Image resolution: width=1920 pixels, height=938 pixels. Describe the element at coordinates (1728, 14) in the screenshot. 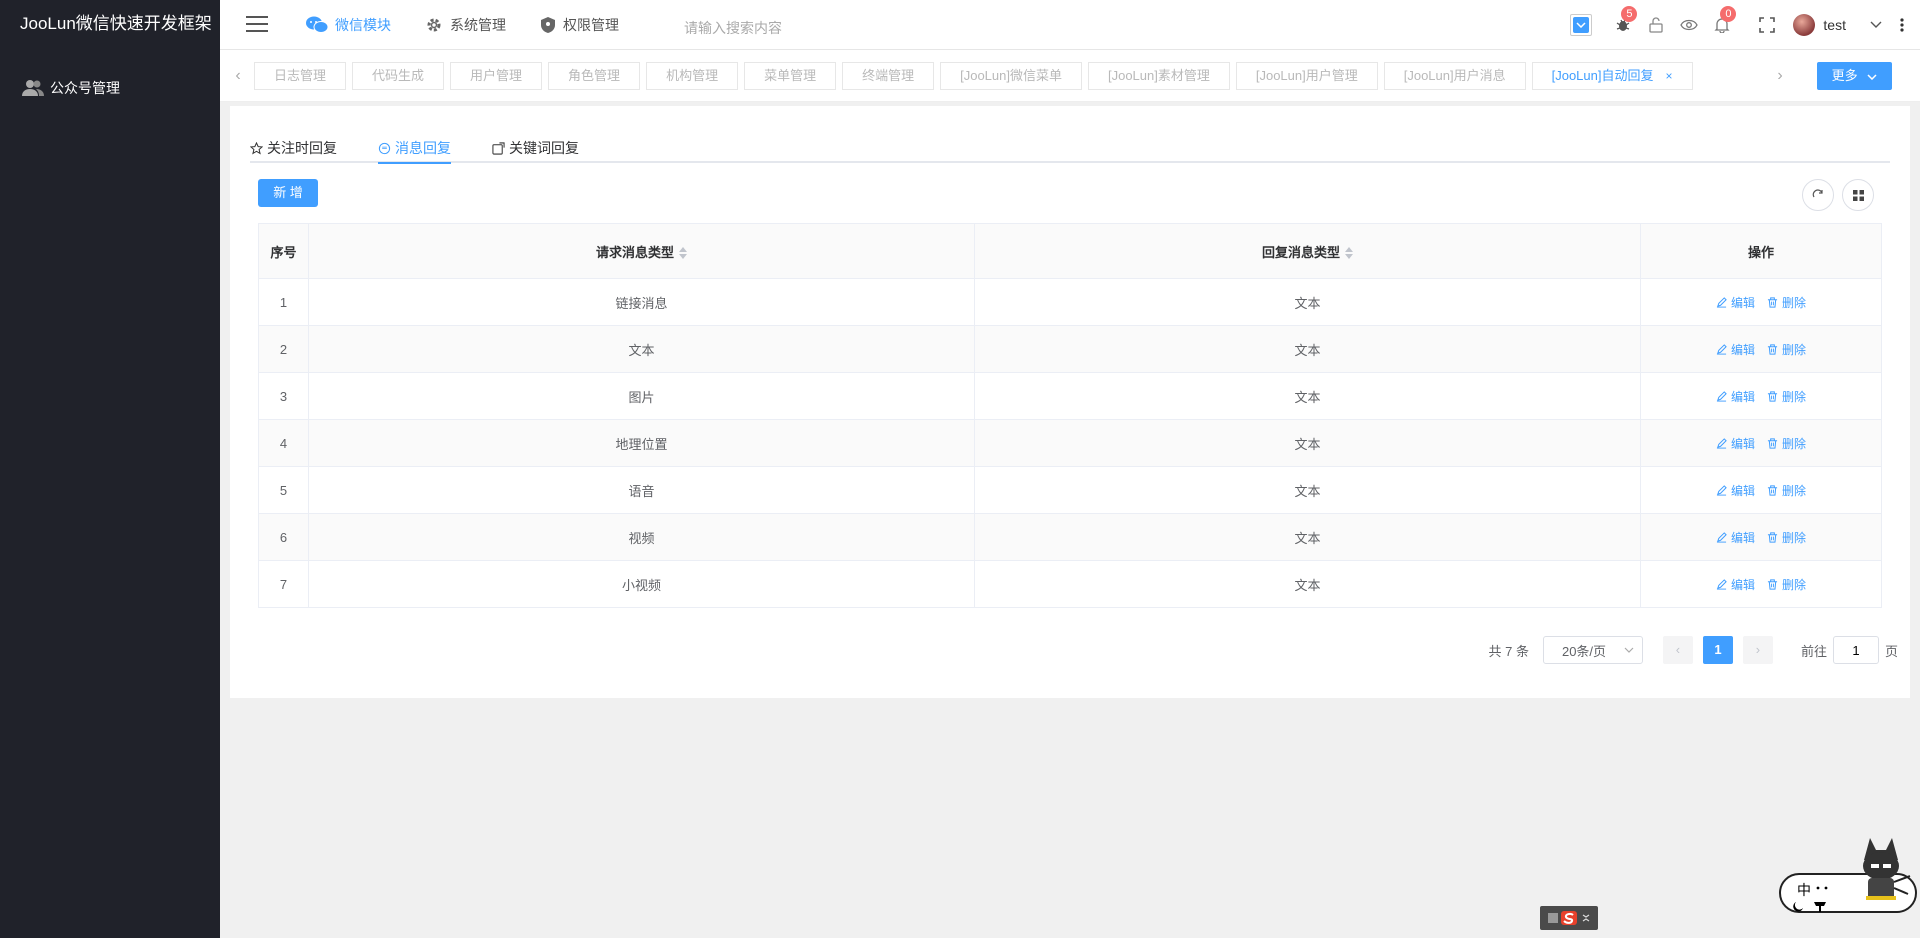

I see `notification-count-badge: 0` at that location.